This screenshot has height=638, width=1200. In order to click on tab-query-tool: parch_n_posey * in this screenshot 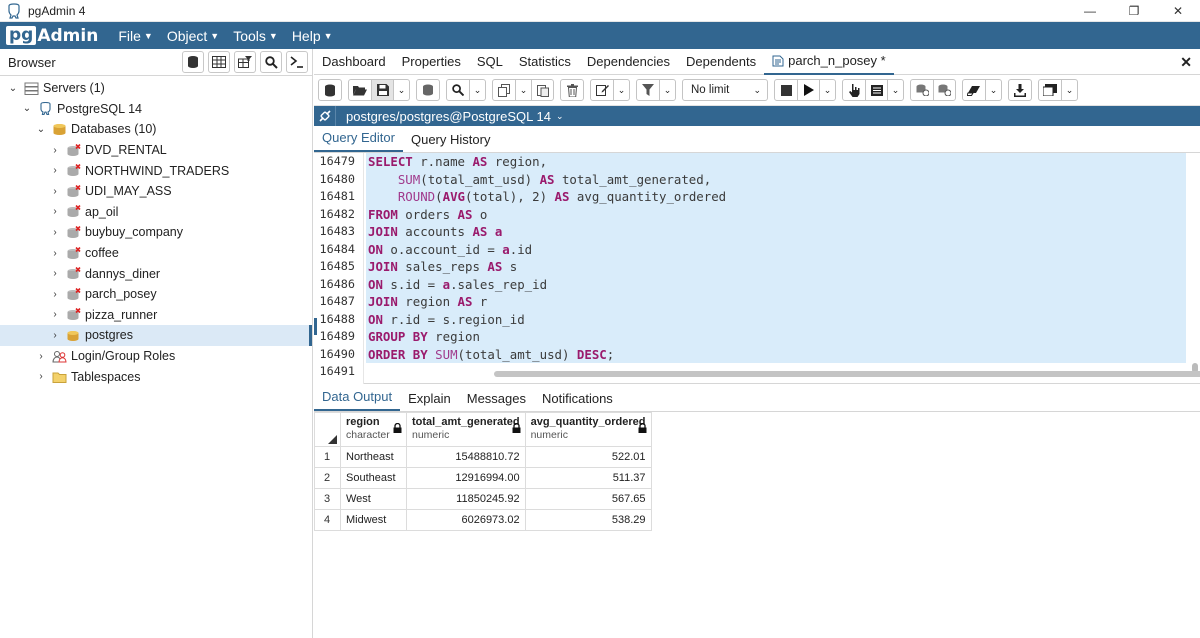, I will do `click(829, 62)`.